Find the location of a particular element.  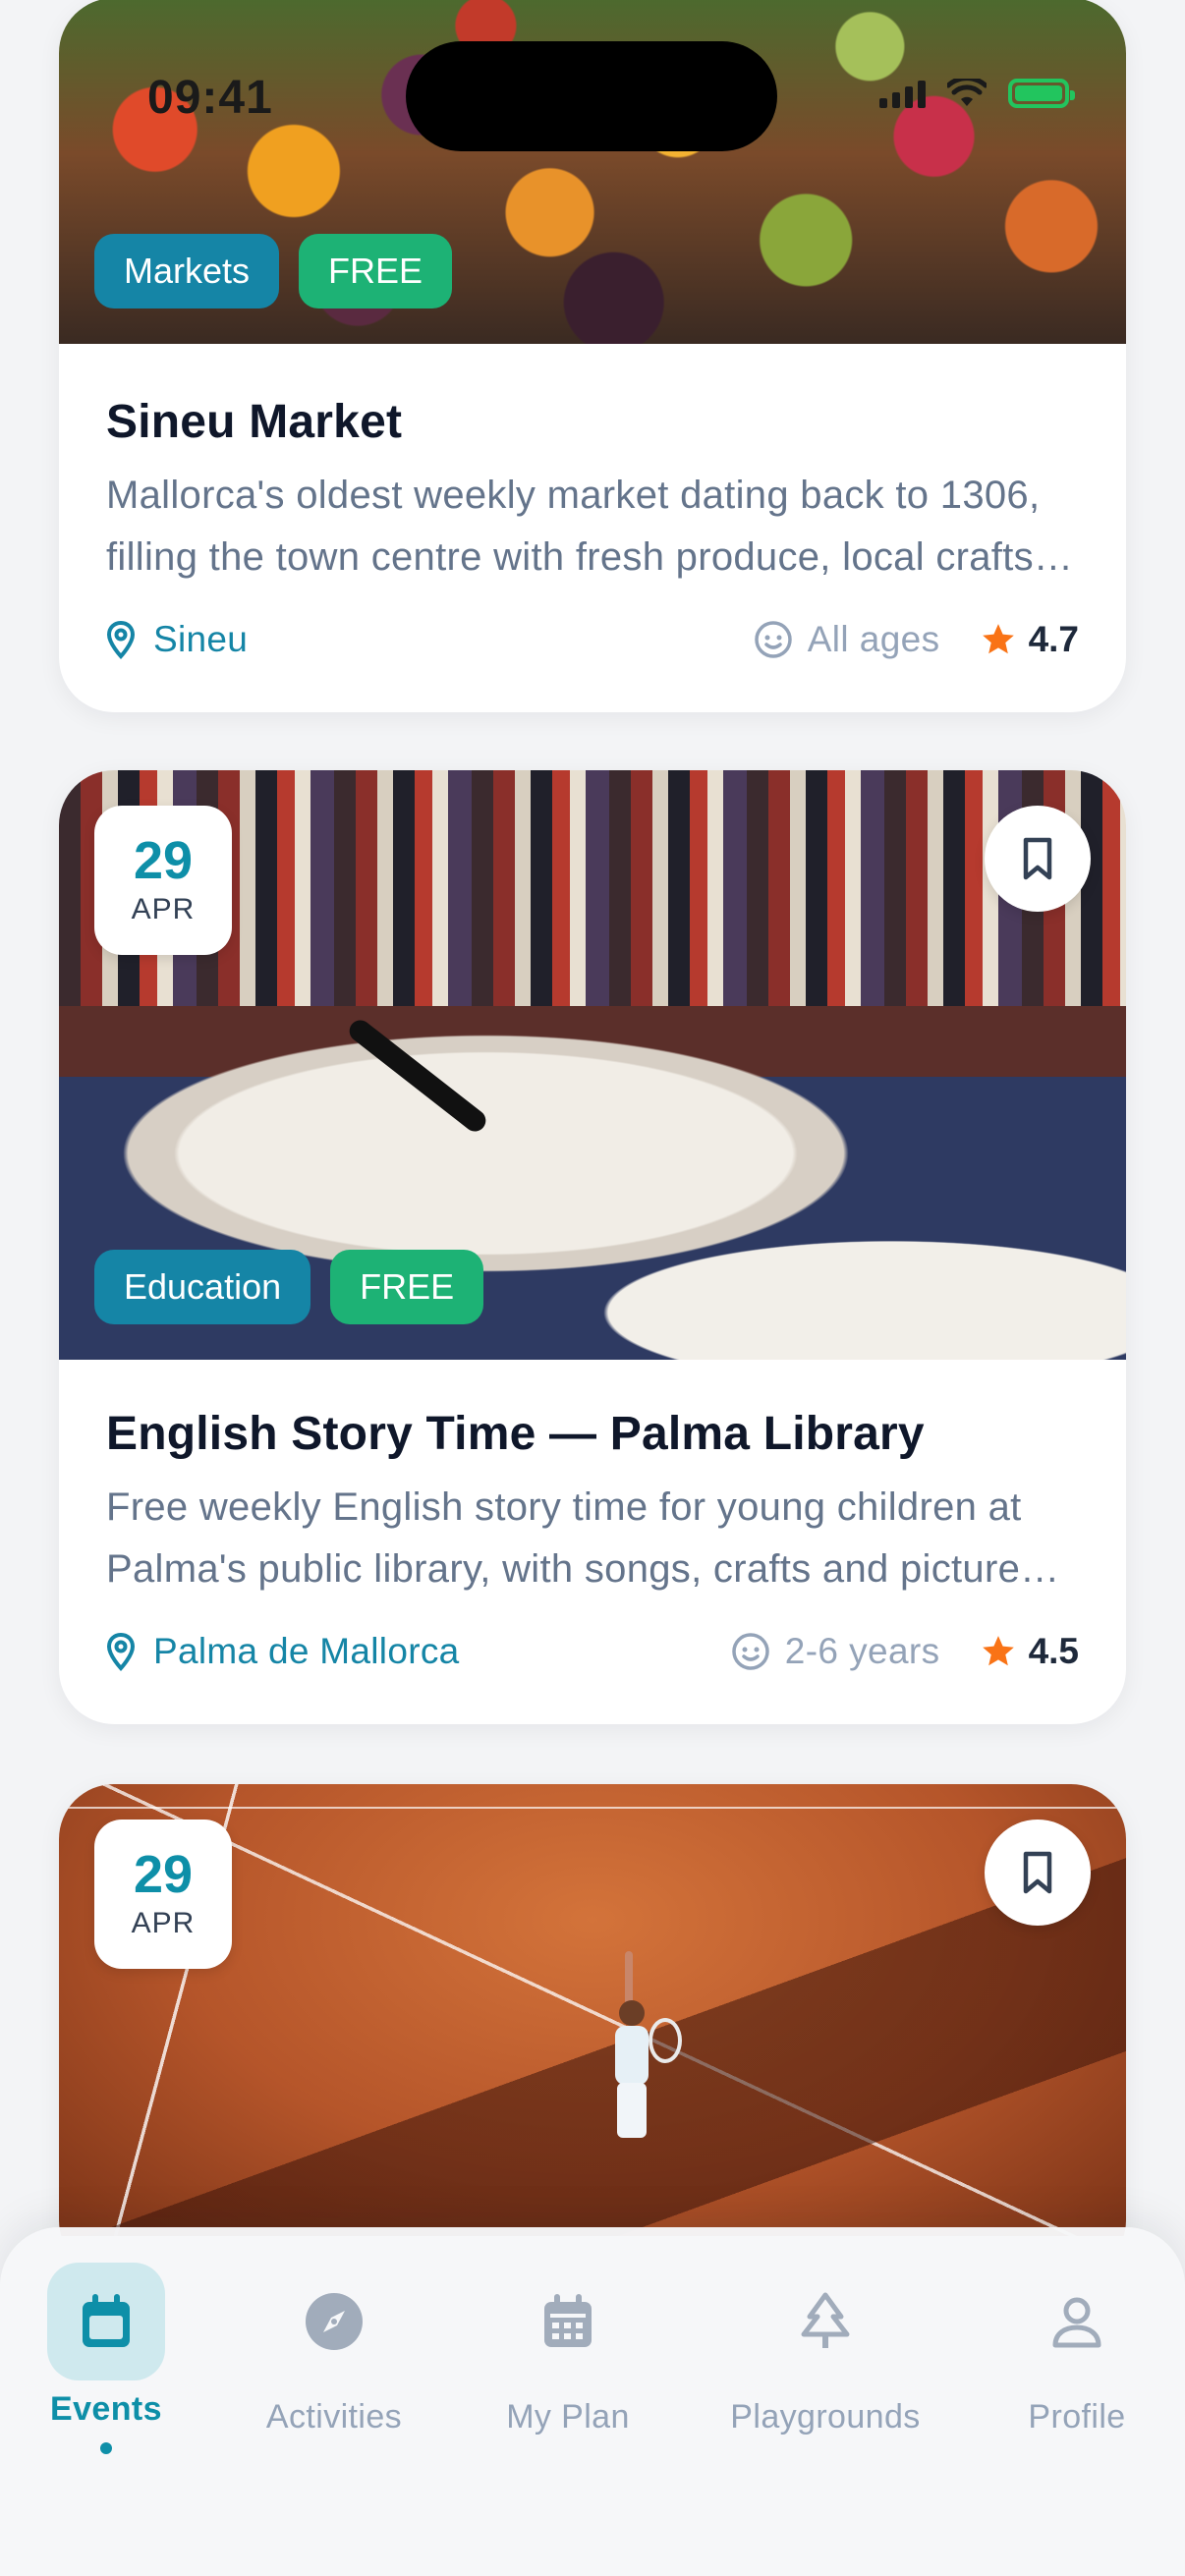

event-ages-text: All ages is located at coordinates (874, 639).